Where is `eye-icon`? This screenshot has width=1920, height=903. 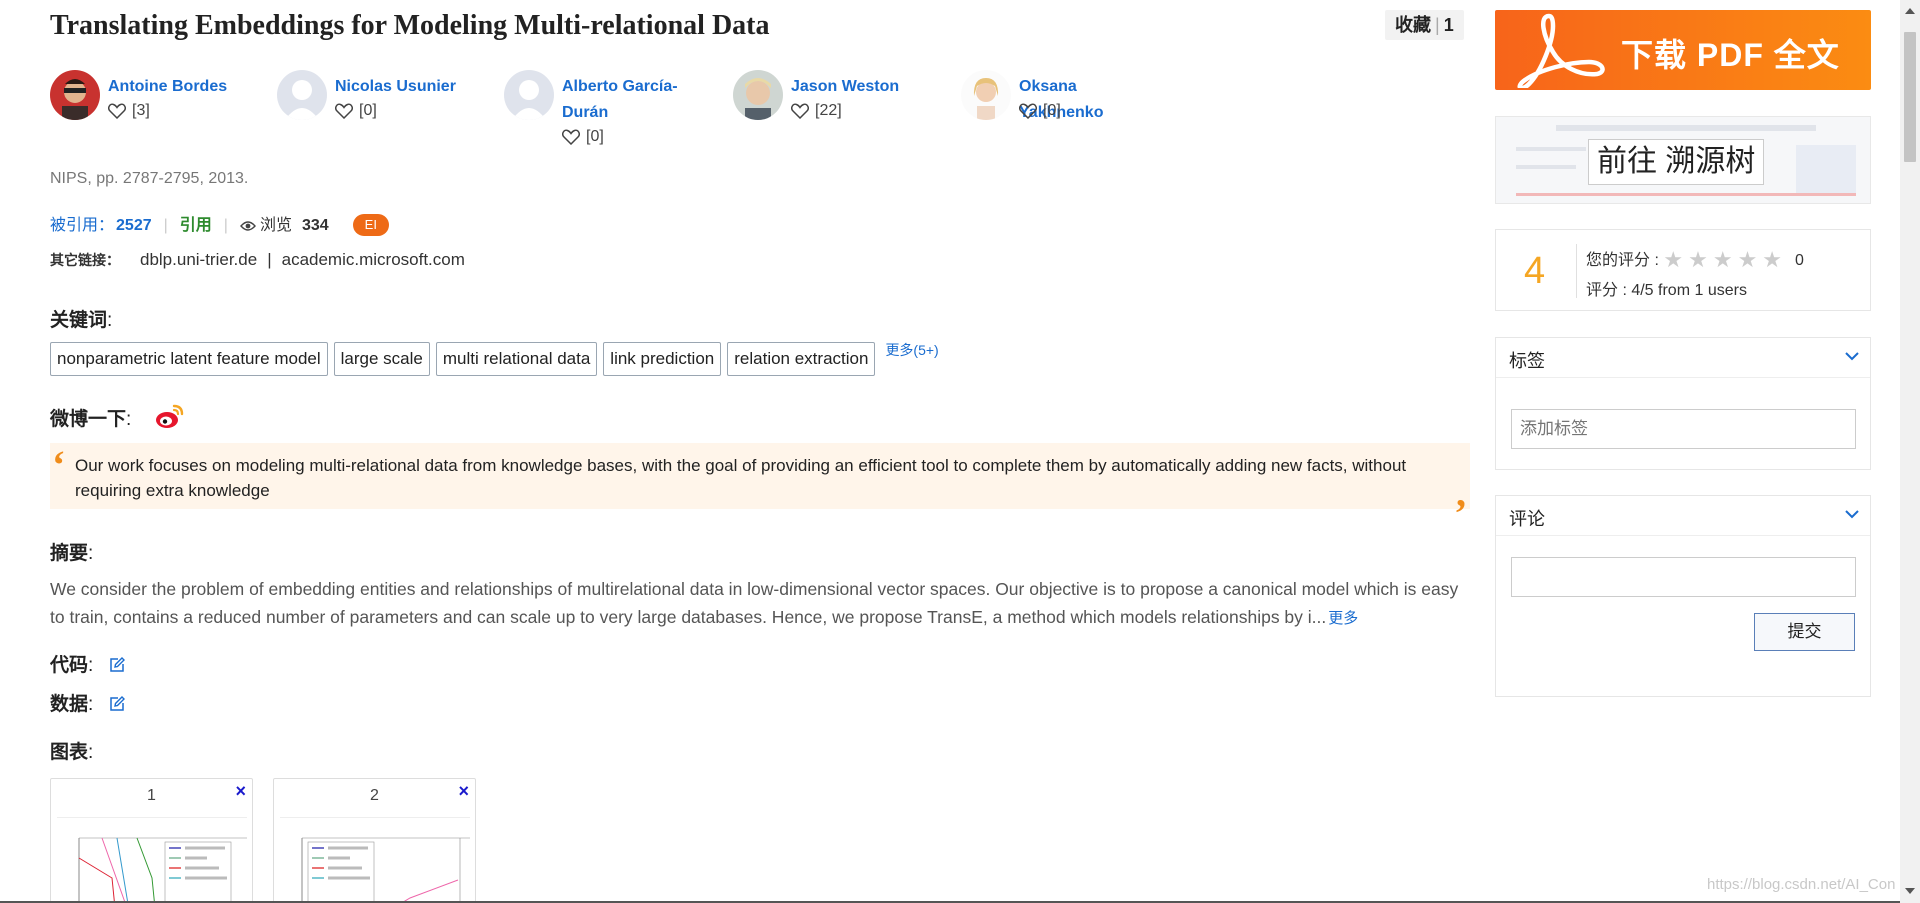 eye-icon is located at coordinates (248, 226).